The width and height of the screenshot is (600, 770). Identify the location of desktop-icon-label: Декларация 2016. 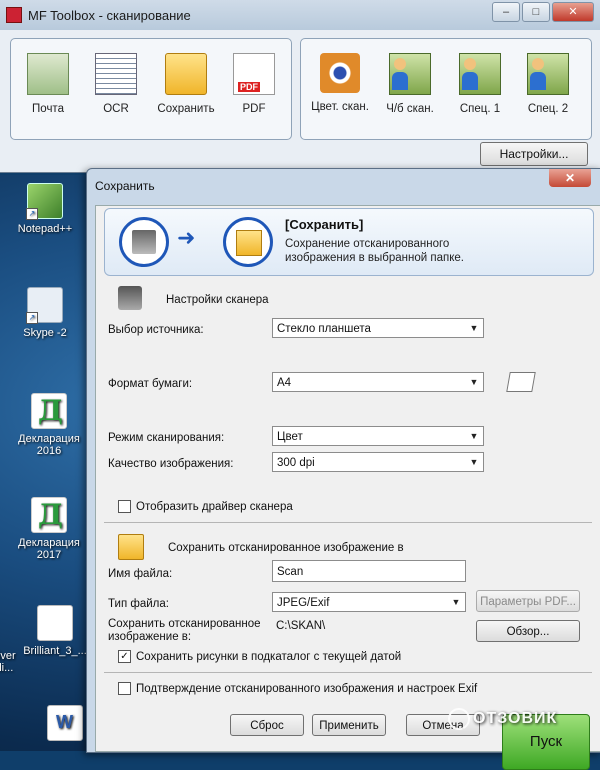
(49, 445).